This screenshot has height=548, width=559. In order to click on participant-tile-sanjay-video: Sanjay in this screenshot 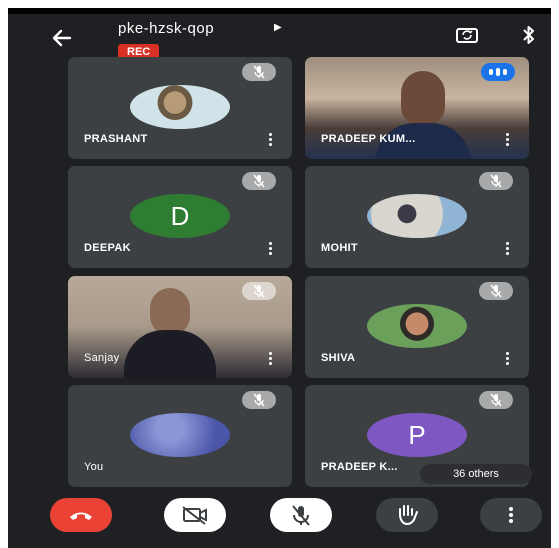, I will do `click(180, 327)`.